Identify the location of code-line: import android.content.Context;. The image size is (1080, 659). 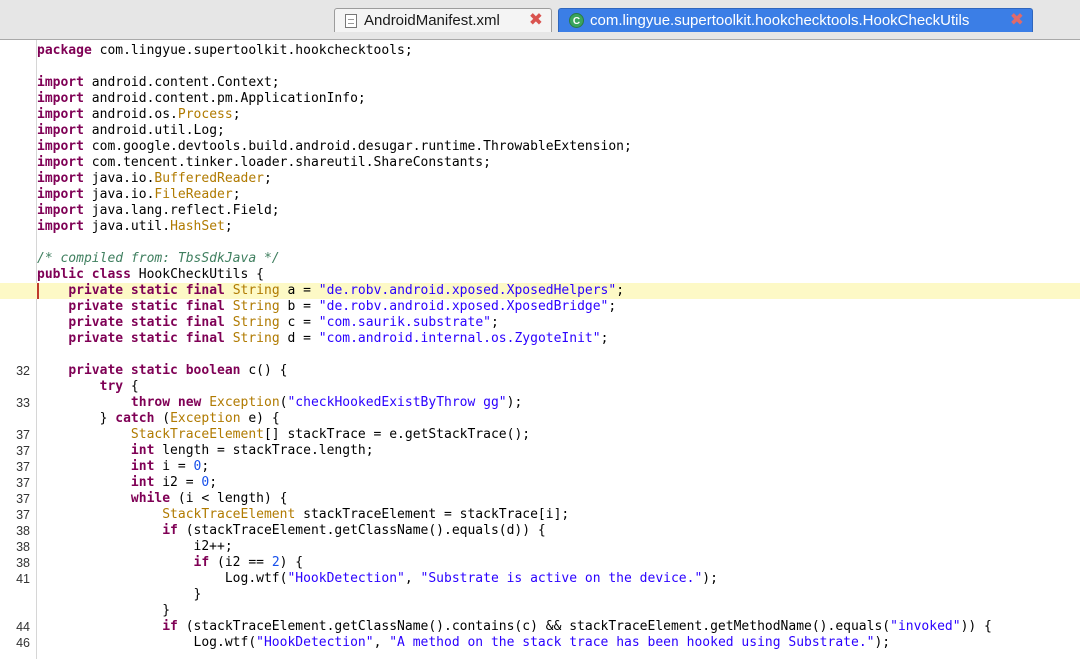
(540, 83).